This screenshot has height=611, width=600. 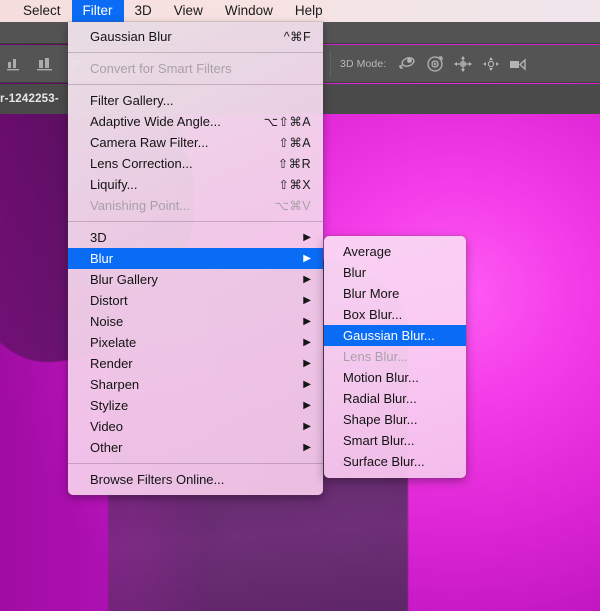 What do you see at coordinates (131, 36) in the screenshot?
I see `menu-item-label: Gaussian Blur` at bounding box center [131, 36].